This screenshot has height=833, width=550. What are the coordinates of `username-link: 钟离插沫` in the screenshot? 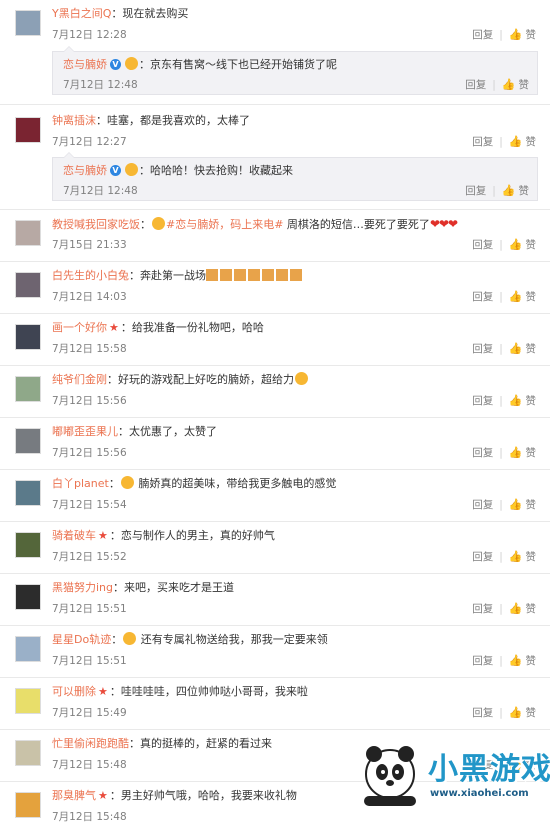 It's located at (74, 120).